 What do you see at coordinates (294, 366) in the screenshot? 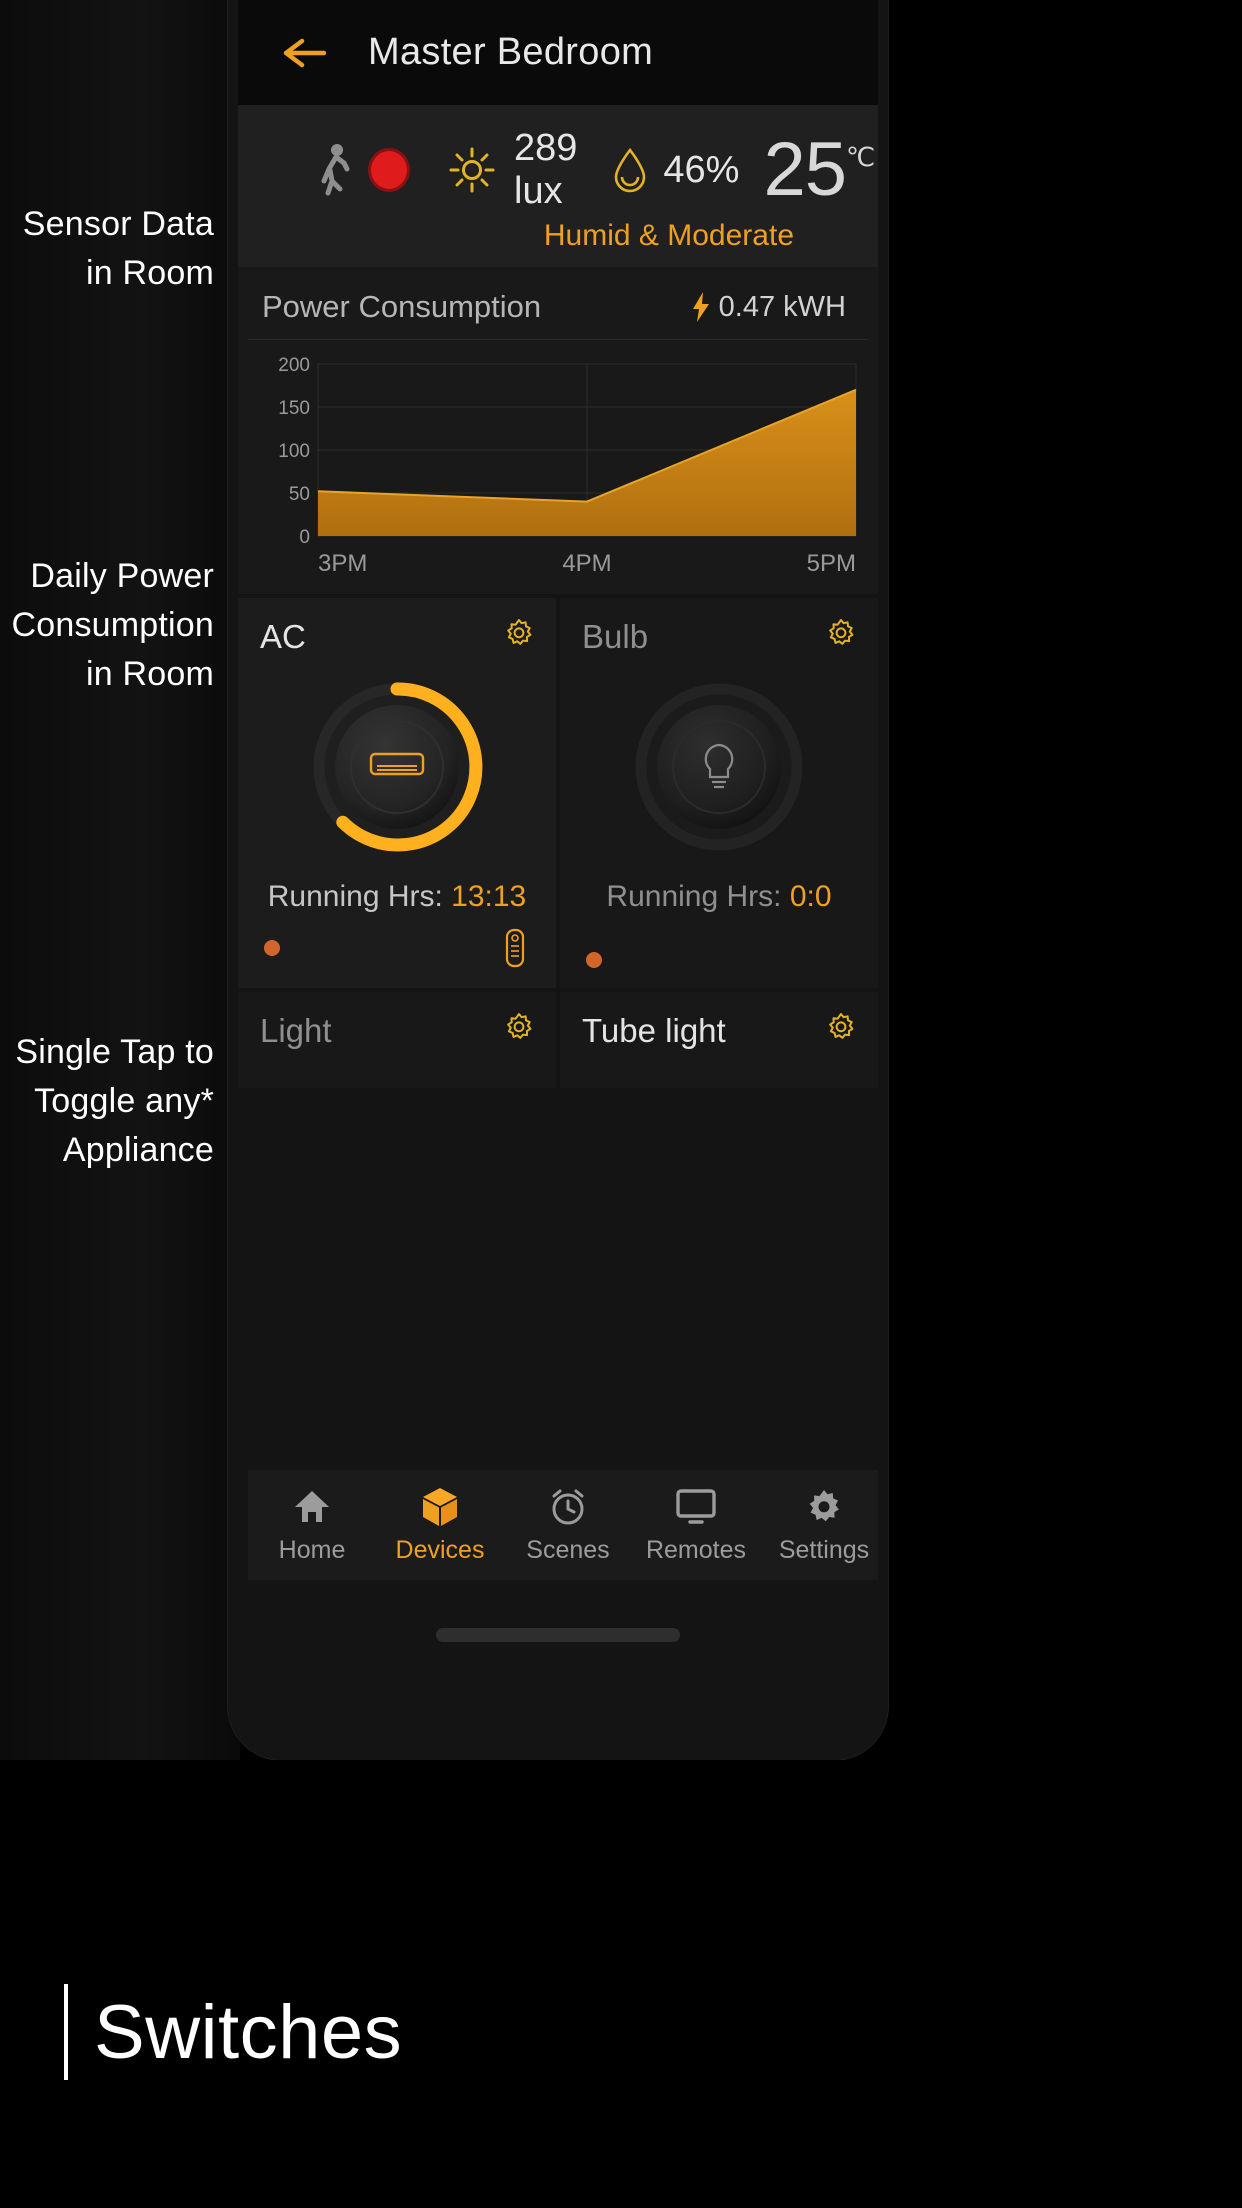
I see `svg-text: 200` at bounding box center [294, 366].